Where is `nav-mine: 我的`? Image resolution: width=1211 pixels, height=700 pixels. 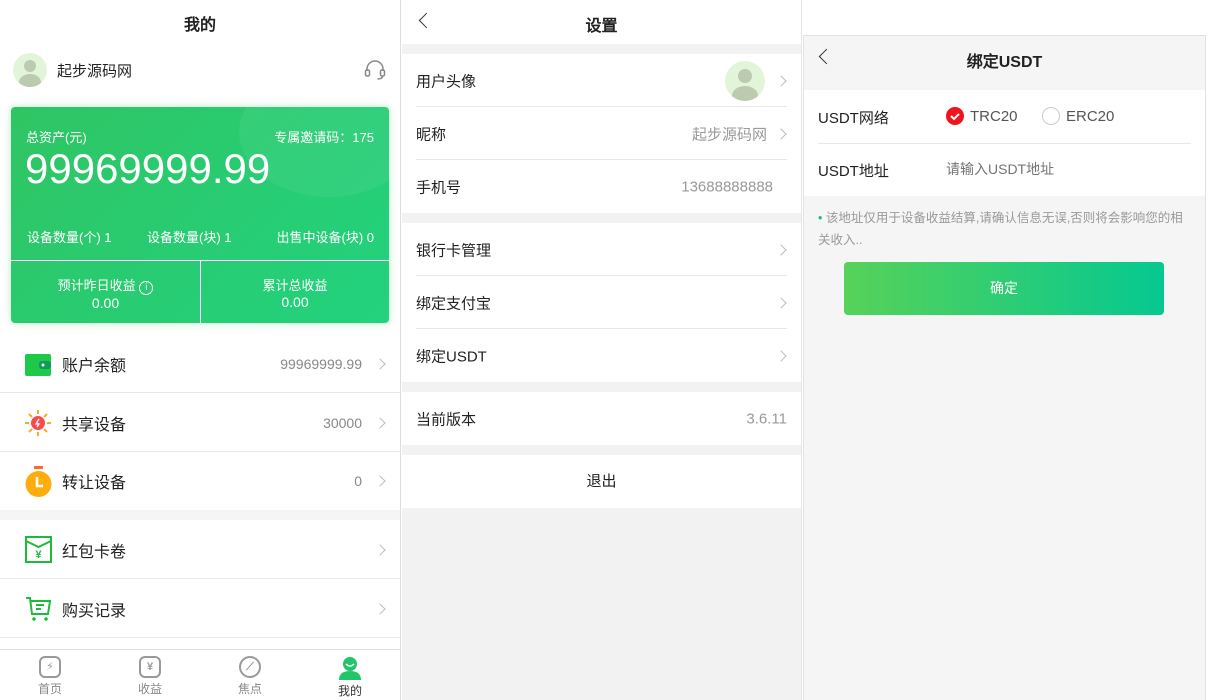
nav-mine: 我的 is located at coordinates (350, 675).